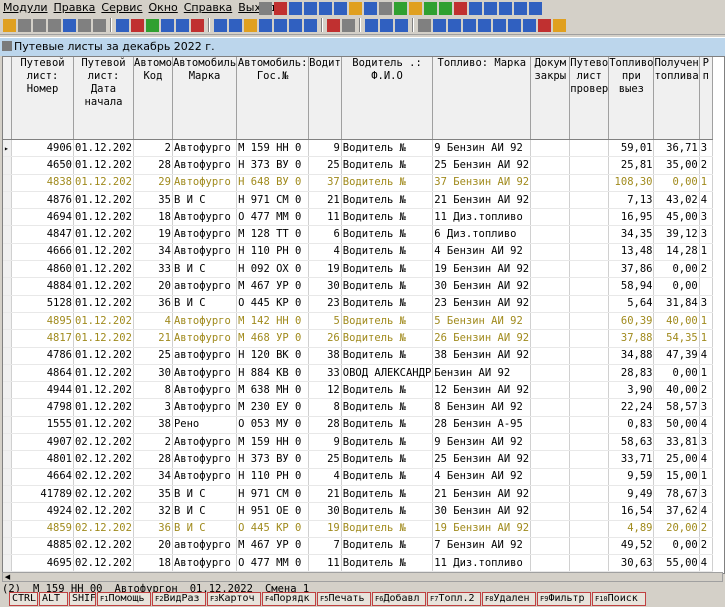 Image resolution: width=725 pixels, height=607 pixels. What do you see at coordinates (482, 217) in the screenshot?
I see `table-cell: 11 Диз.топливо` at bounding box center [482, 217].